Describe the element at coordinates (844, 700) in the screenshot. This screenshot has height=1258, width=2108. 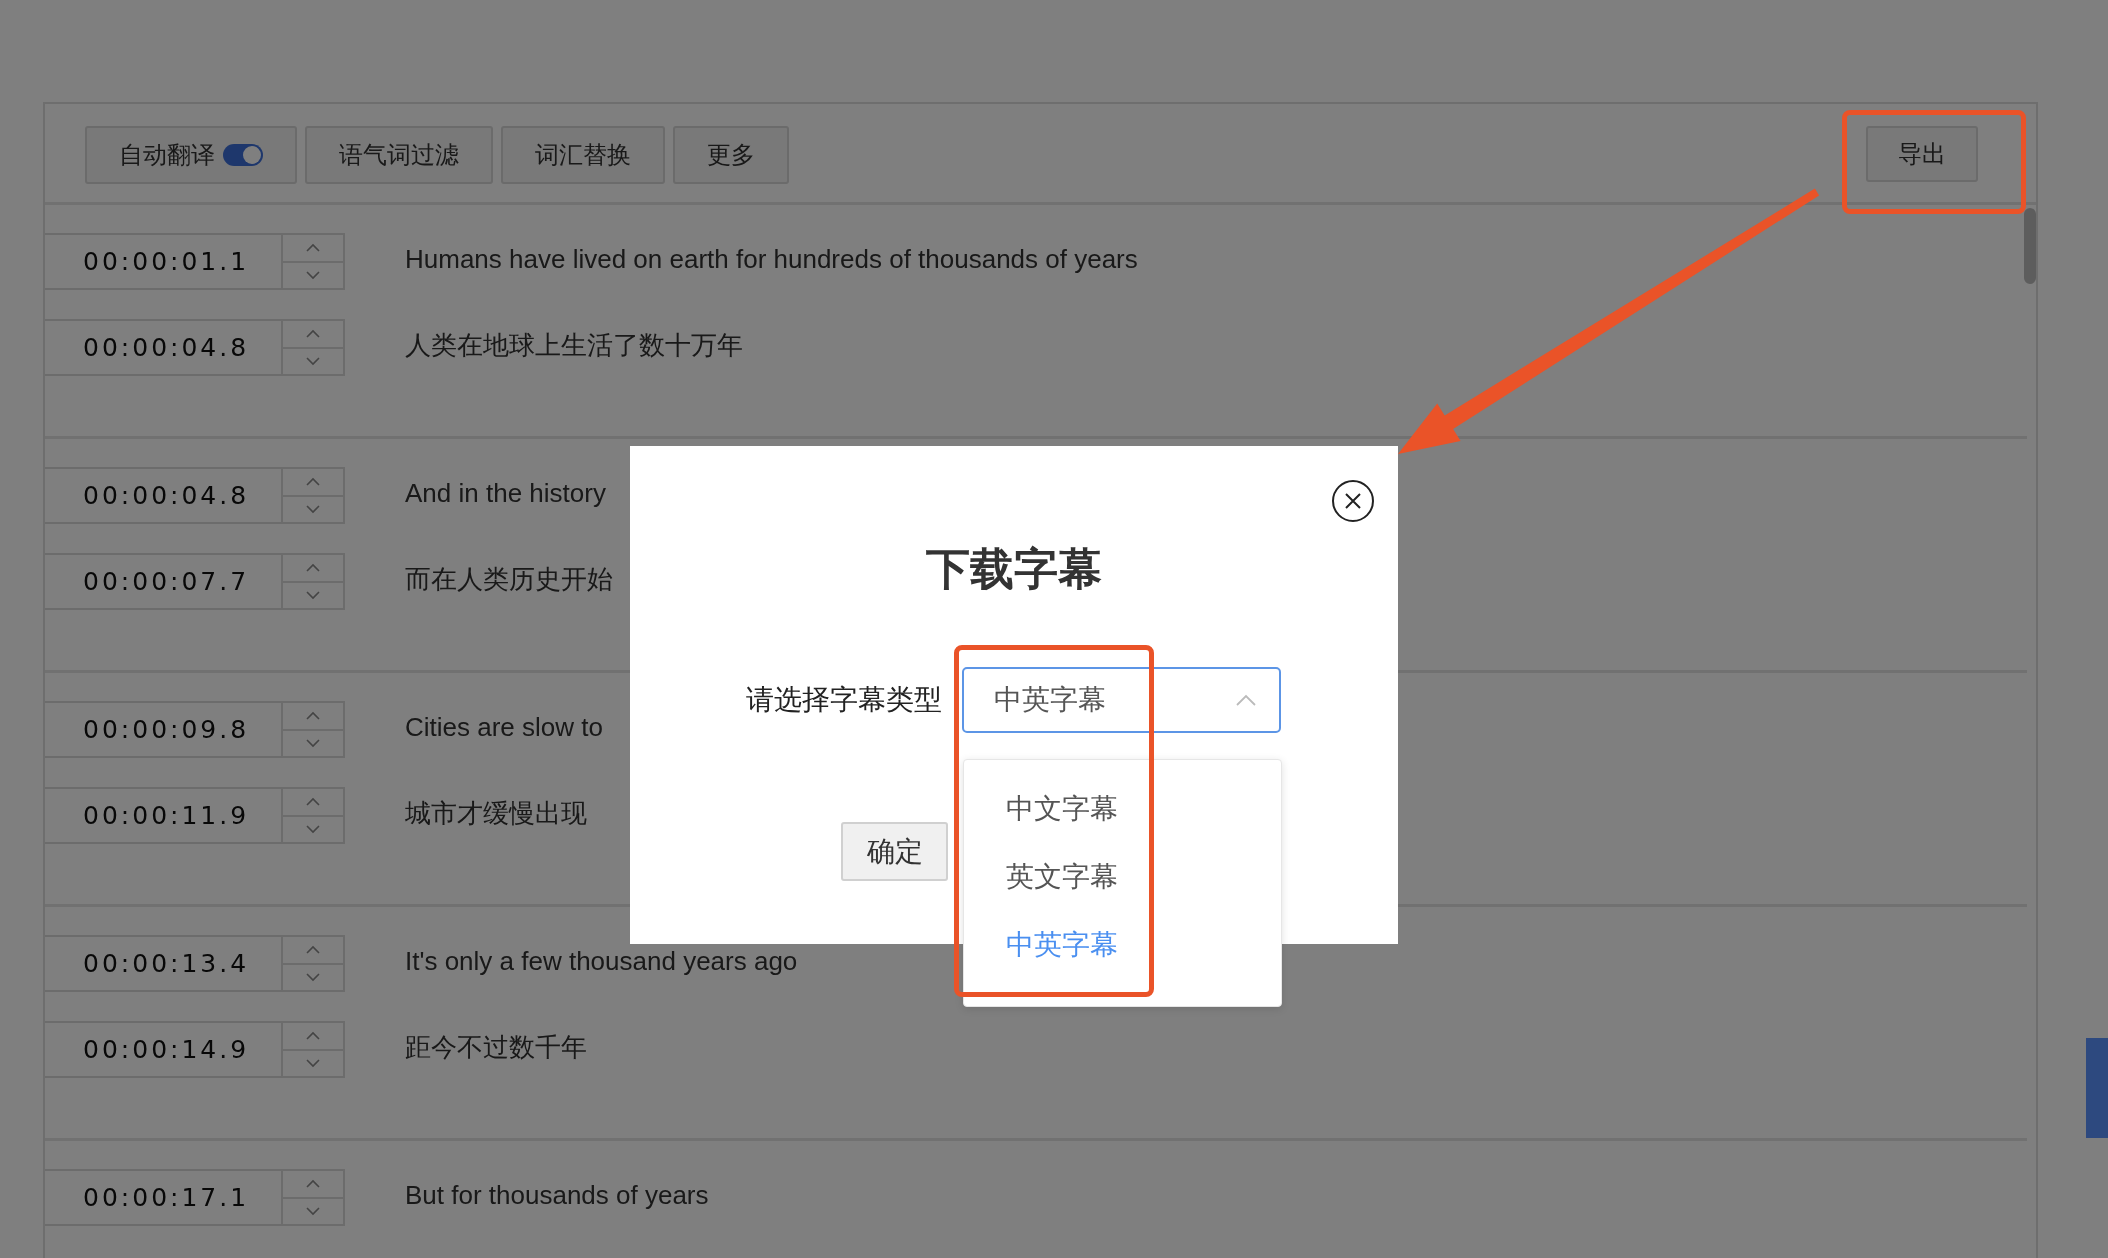
I see `field-label: 请选择字幕类型` at that location.